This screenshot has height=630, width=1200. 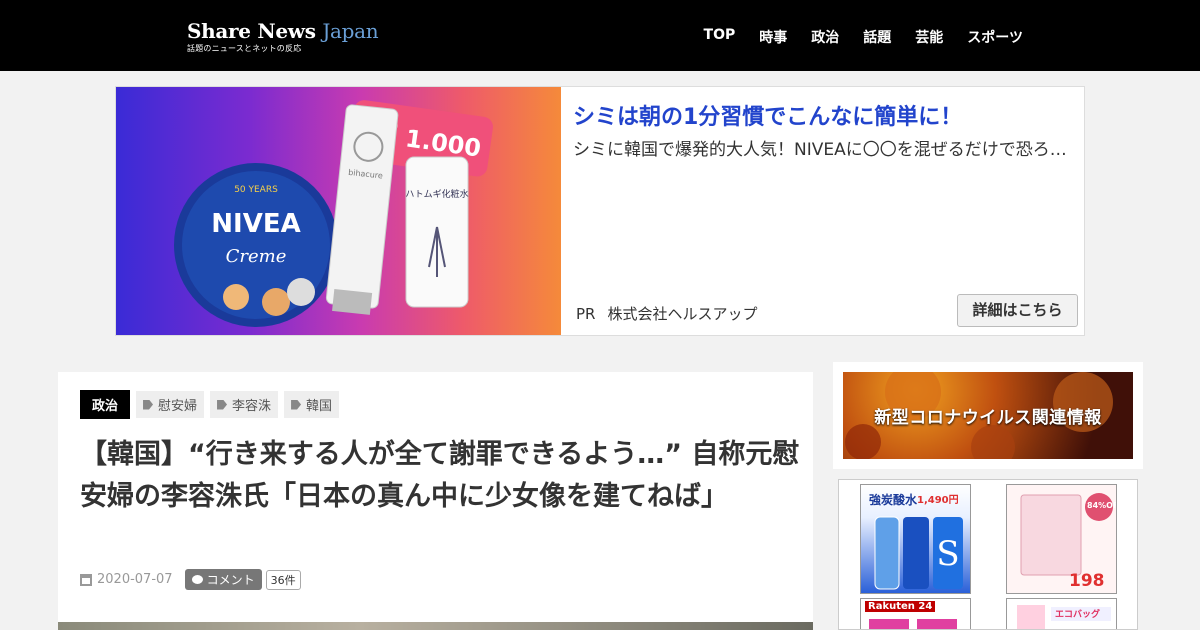 What do you see at coordinates (1061, 539) in the screenshot?
I see `ad-placenta-supplement: 84%OFF 198円` at bounding box center [1061, 539].